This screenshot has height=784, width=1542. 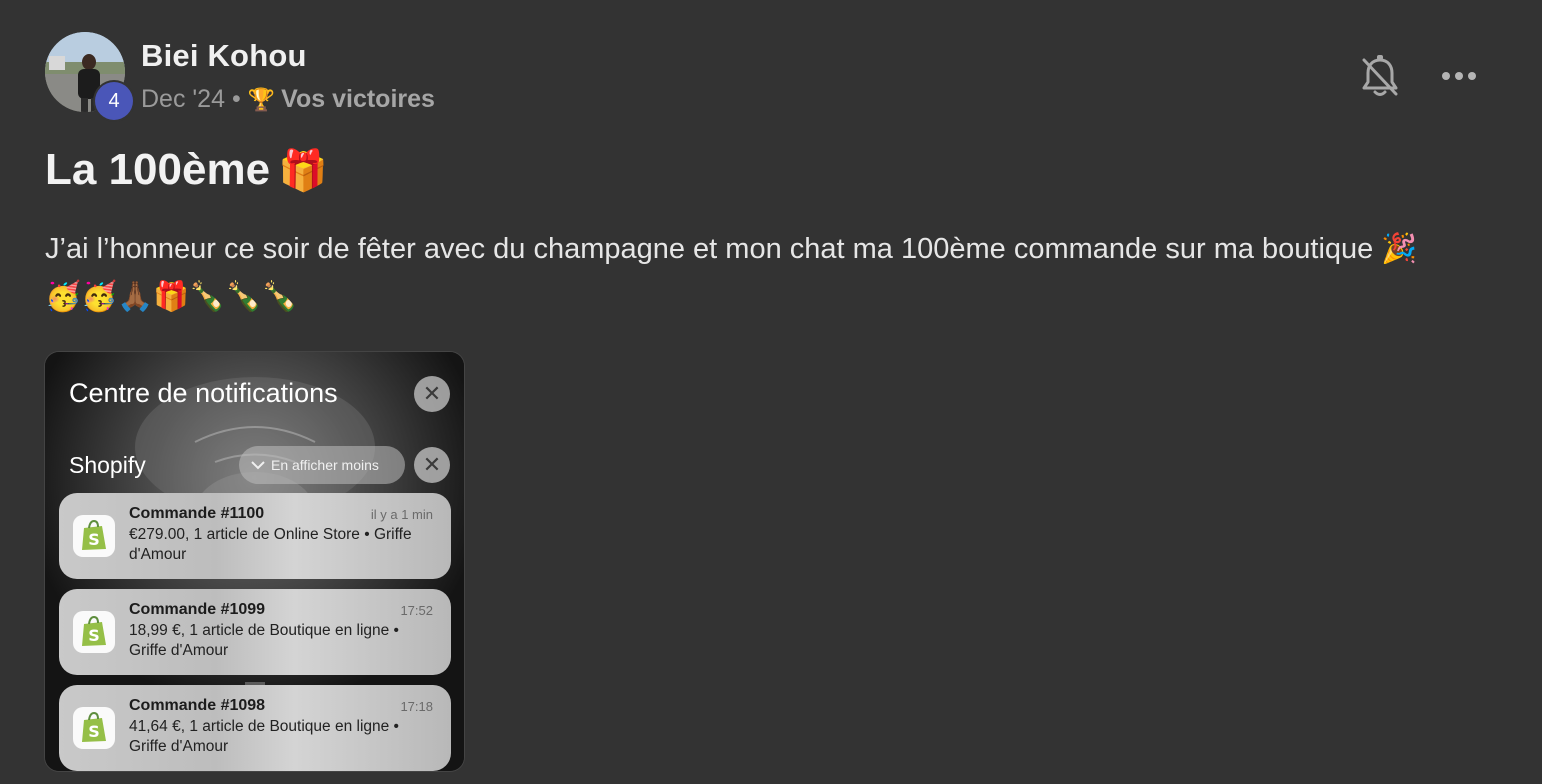 What do you see at coordinates (197, 609) in the screenshot?
I see `notification-title: Commande #1099` at bounding box center [197, 609].